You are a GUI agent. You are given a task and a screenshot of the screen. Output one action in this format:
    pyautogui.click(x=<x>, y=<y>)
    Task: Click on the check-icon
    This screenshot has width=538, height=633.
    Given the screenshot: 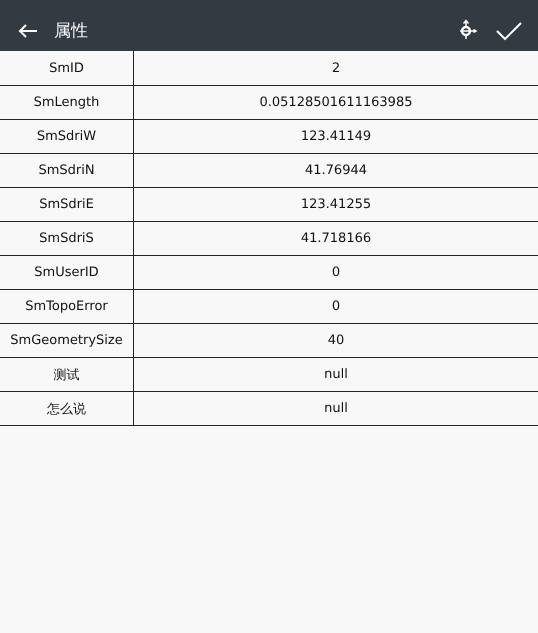 What is the action you would take?
    pyautogui.click(x=509, y=30)
    